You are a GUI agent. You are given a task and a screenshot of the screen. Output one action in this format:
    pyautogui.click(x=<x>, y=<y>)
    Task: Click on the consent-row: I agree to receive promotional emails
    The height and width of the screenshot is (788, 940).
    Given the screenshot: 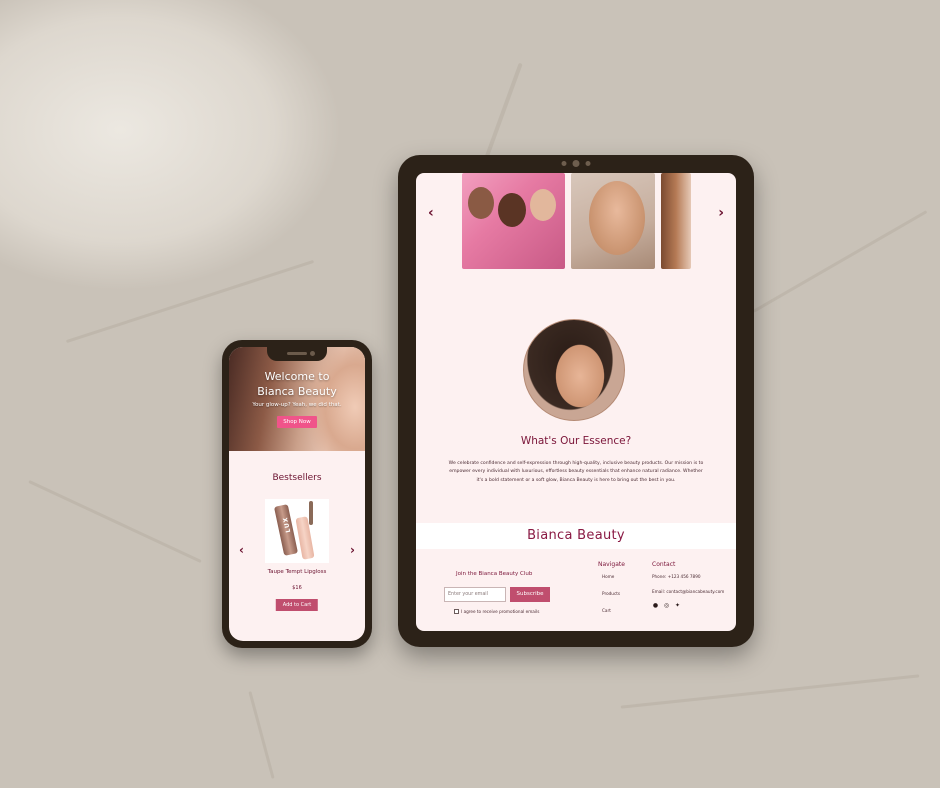 What is the action you would take?
    pyautogui.click(x=496, y=611)
    